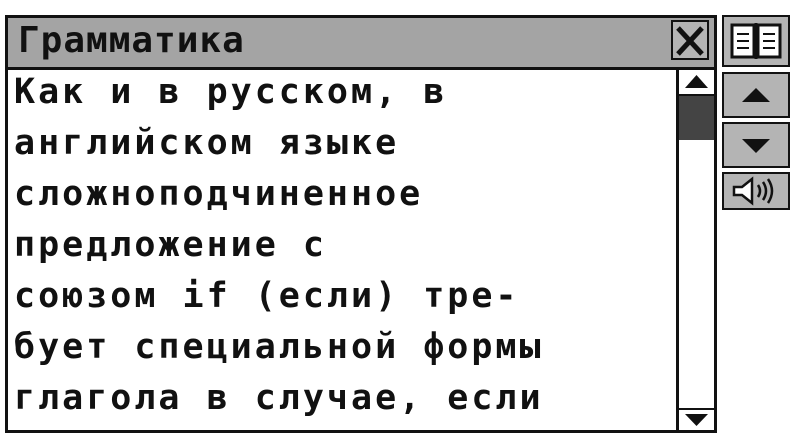 This screenshot has width=795, height=434. I want to click on speaker-icon, so click(753, 191).